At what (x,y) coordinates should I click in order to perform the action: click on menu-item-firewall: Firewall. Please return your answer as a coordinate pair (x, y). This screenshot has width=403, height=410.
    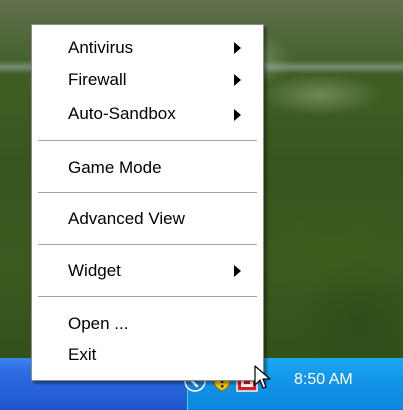
    Looking at the image, I should click on (97, 80).